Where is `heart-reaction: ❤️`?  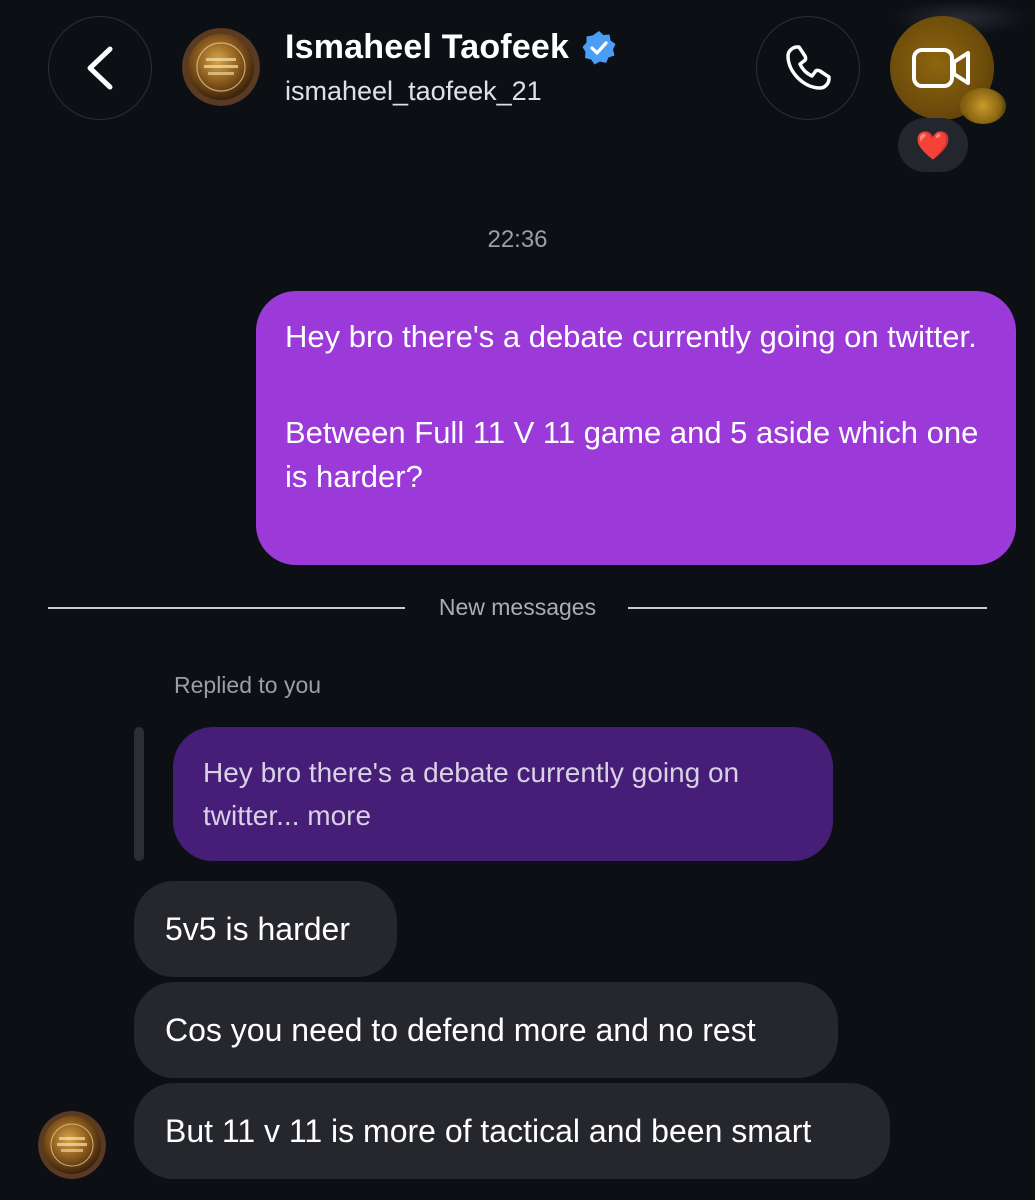
heart-reaction: ❤️ is located at coordinates (933, 145).